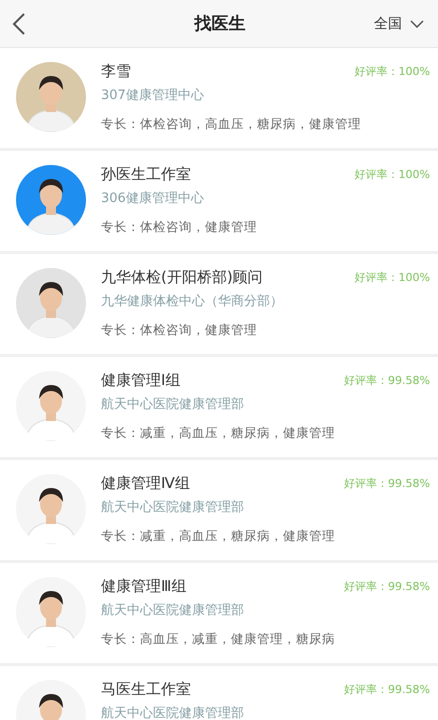 The height and width of the screenshot is (720, 438). What do you see at coordinates (140, 380) in the screenshot?
I see `doctor-name: 健康管理Ⅰ组` at bounding box center [140, 380].